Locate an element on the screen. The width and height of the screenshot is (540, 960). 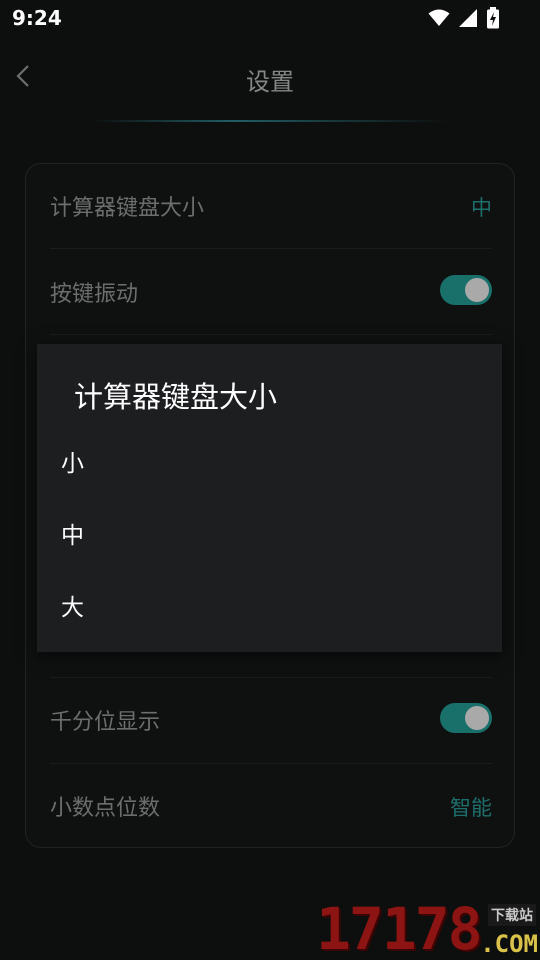
setting-row-key-vibration: 按键振动 is located at coordinates (271, 293).